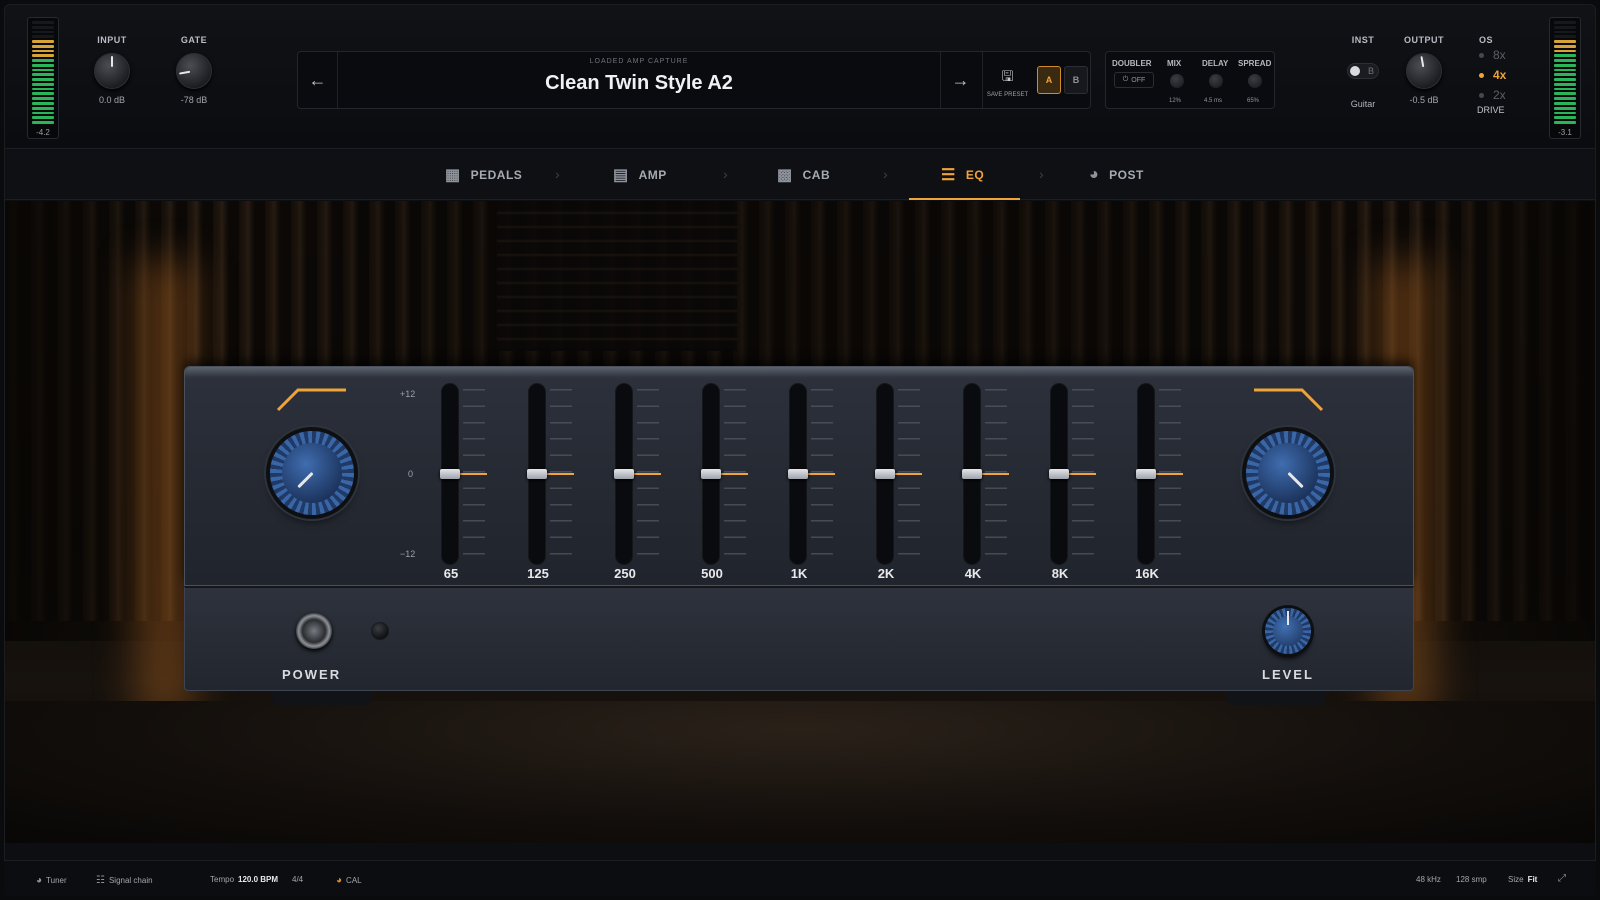  What do you see at coordinates (1522, 879) in the screenshot?
I see `size-selector: Size Fit` at bounding box center [1522, 879].